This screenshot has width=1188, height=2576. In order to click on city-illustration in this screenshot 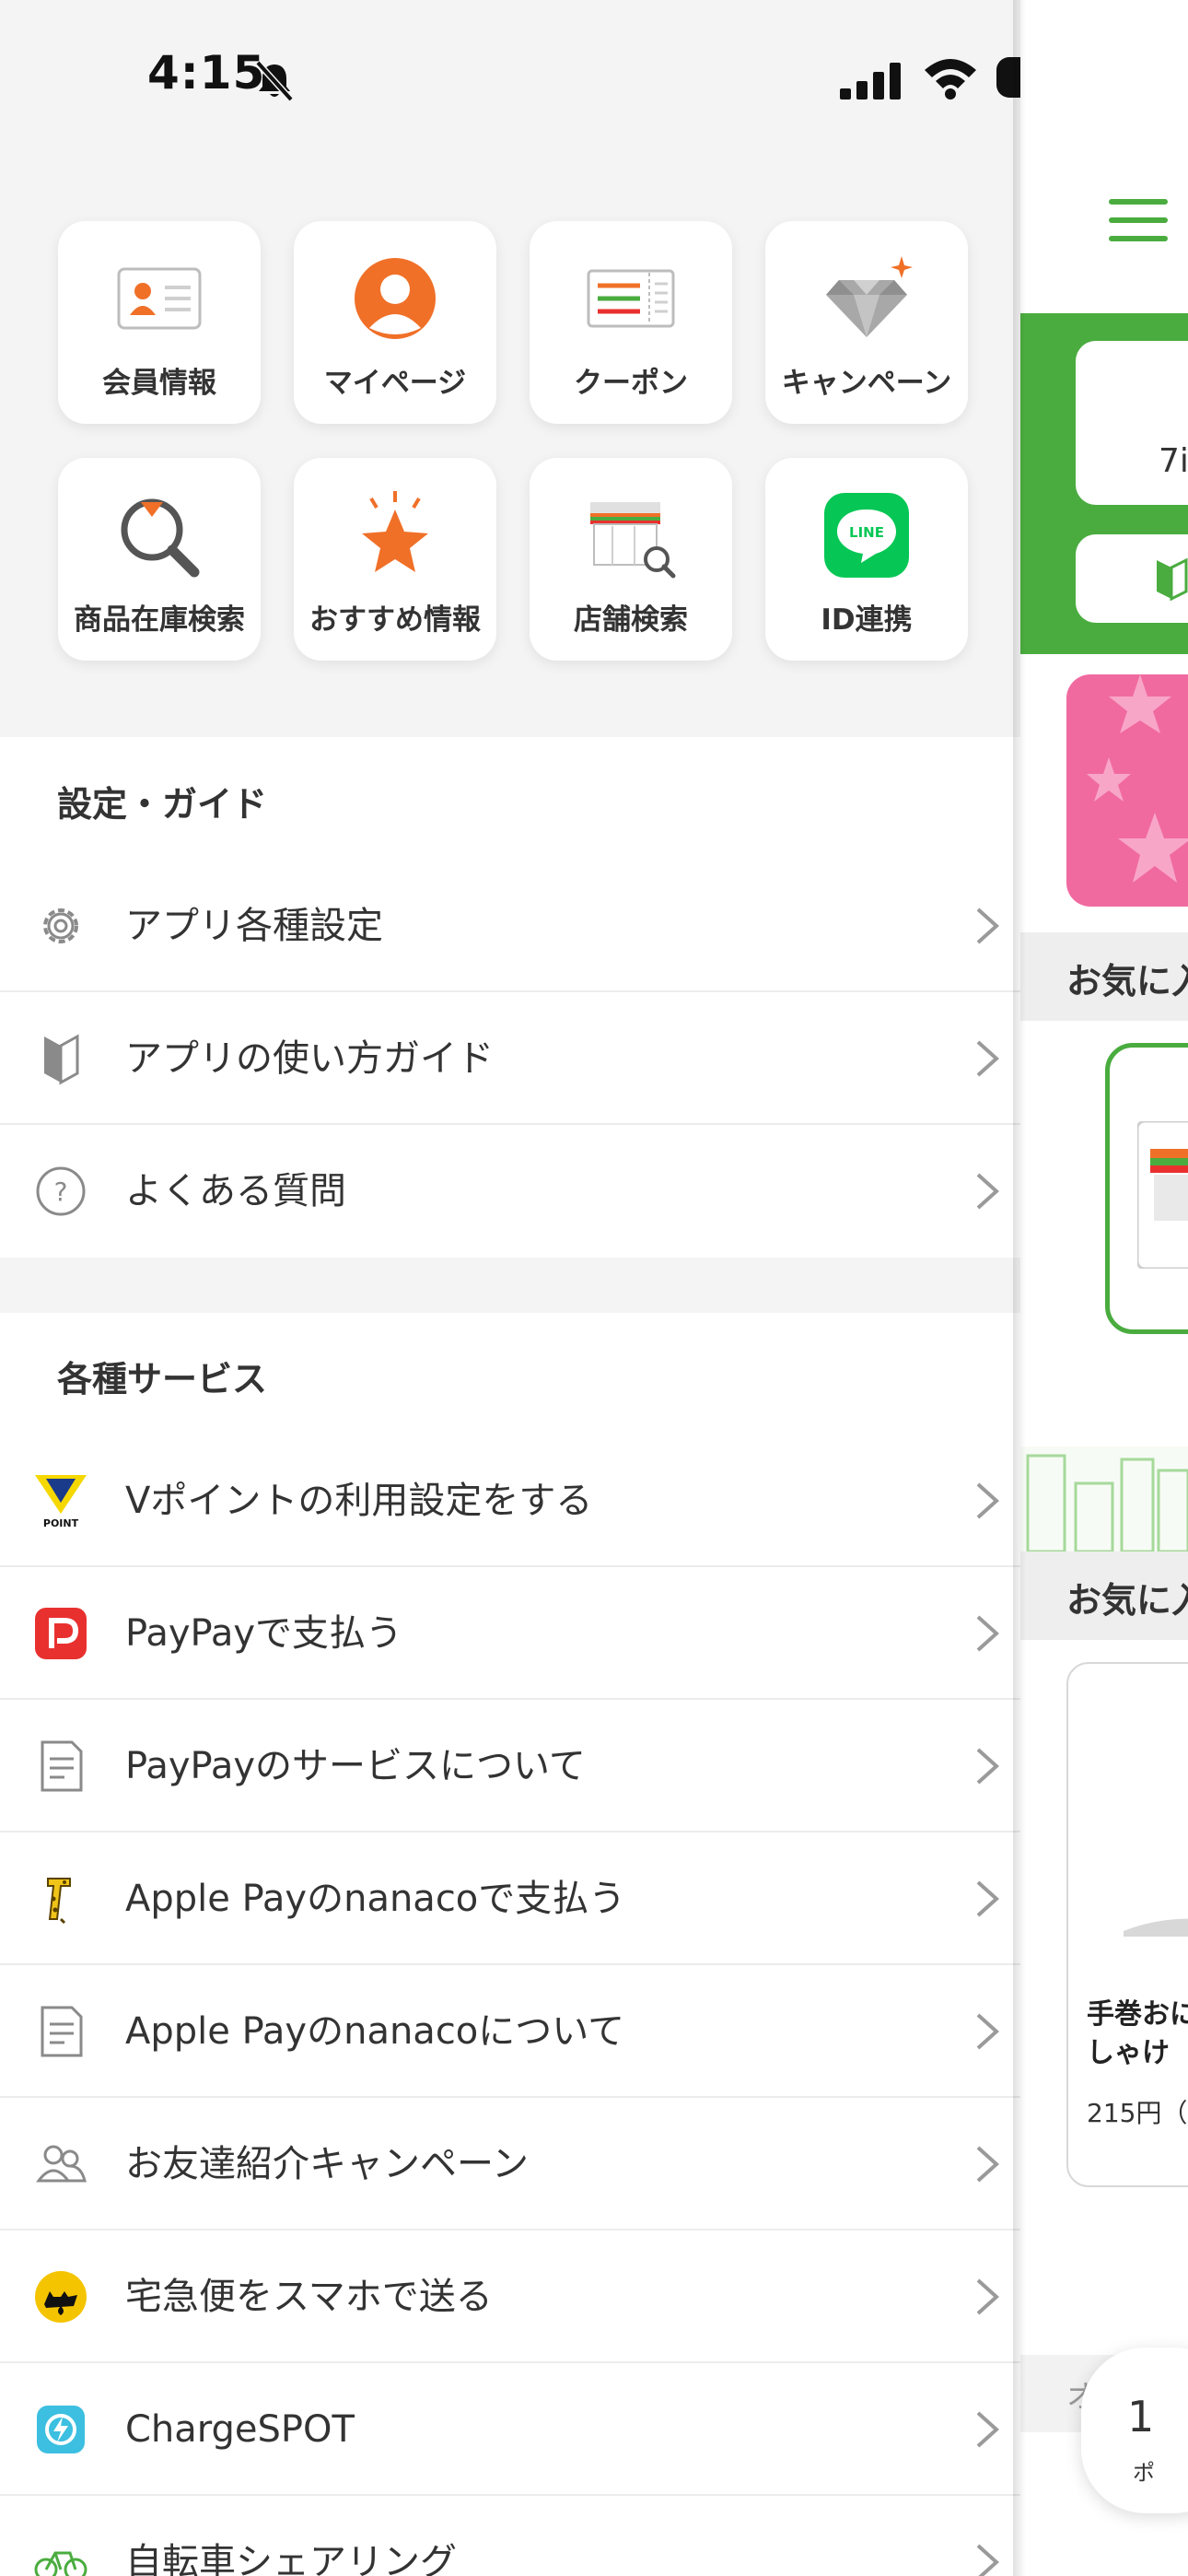, I will do `click(1104, 1498)`.